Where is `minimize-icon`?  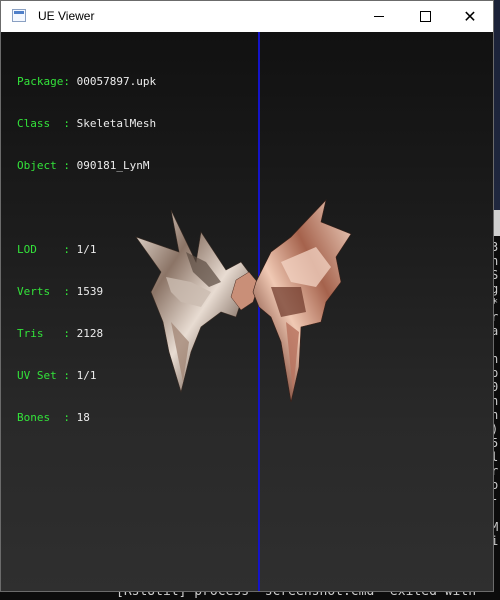
minimize-icon is located at coordinates (379, 16).